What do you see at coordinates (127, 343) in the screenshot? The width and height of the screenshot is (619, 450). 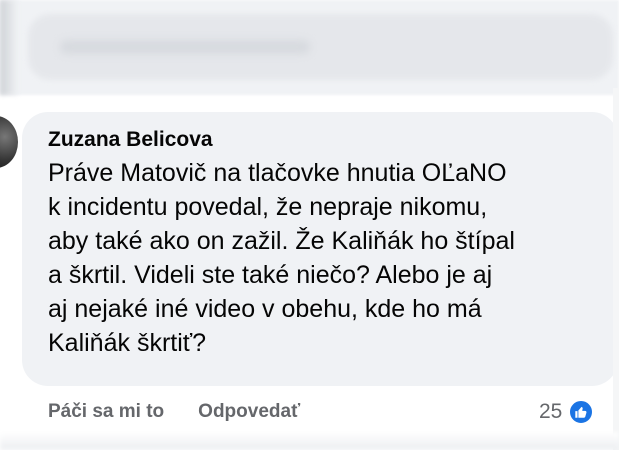 I see `comment-text-line: Kaliňák škrtiť?` at bounding box center [127, 343].